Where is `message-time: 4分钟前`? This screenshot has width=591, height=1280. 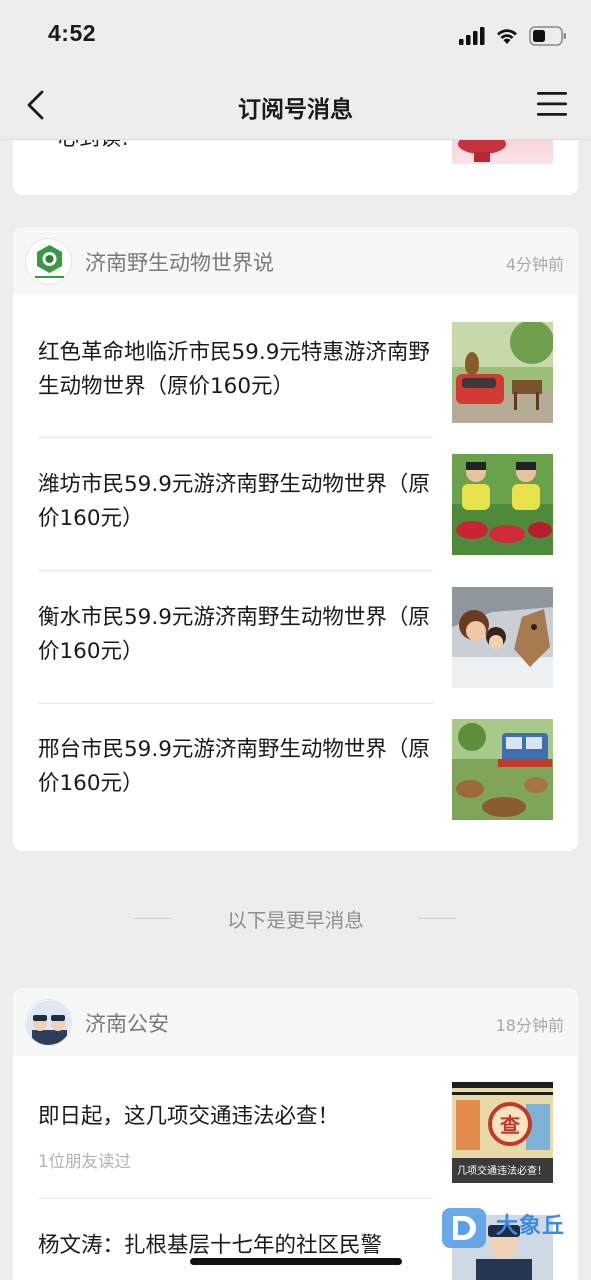 message-time: 4分钟前 is located at coordinates (534, 264).